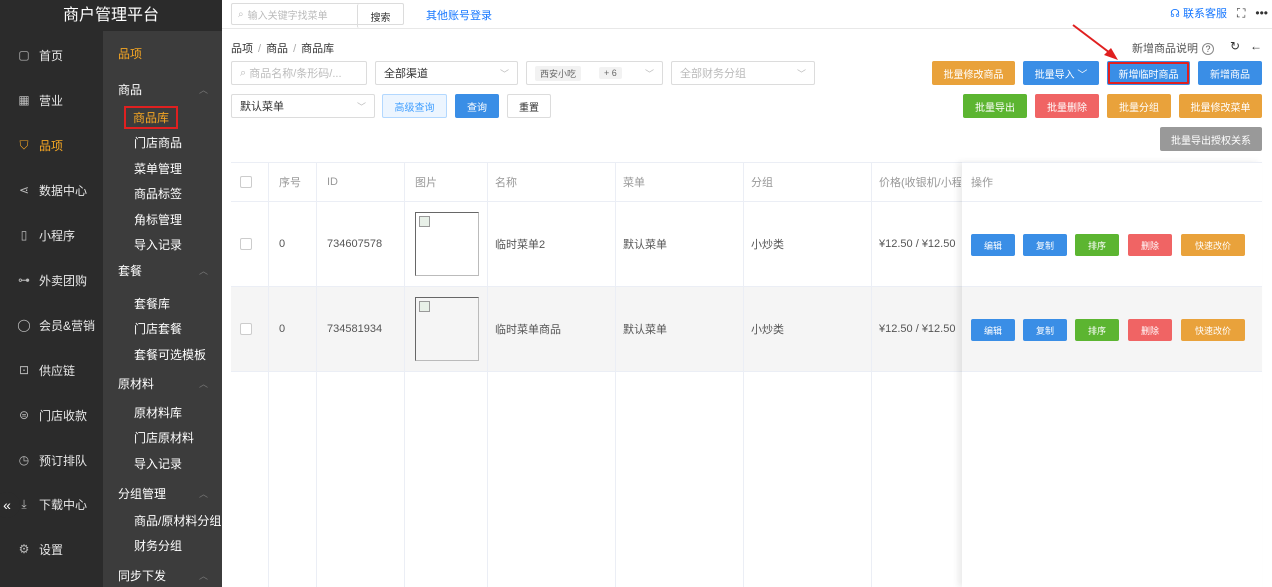 The width and height of the screenshot is (1272, 587). I want to click on query-button: 查询, so click(477, 106).